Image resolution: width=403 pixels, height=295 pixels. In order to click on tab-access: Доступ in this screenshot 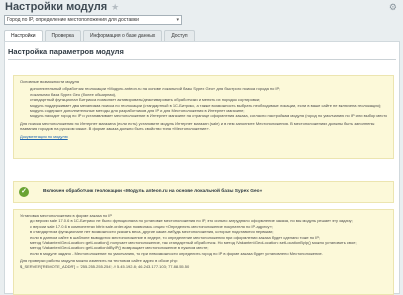, I will do `click(179, 35)`.